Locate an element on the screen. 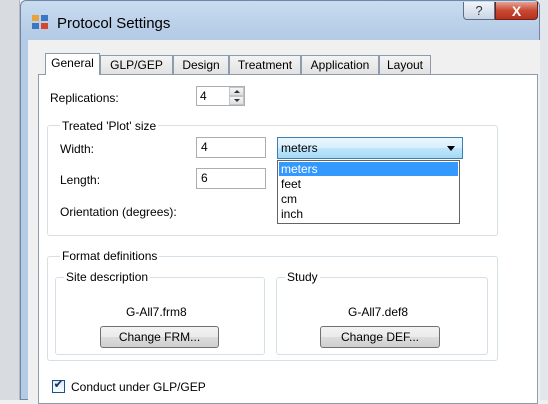 The height and width of the screenshot is (404, 548). units-dropdown-list: meters feet cm inch is located at coordinates (368, 192).